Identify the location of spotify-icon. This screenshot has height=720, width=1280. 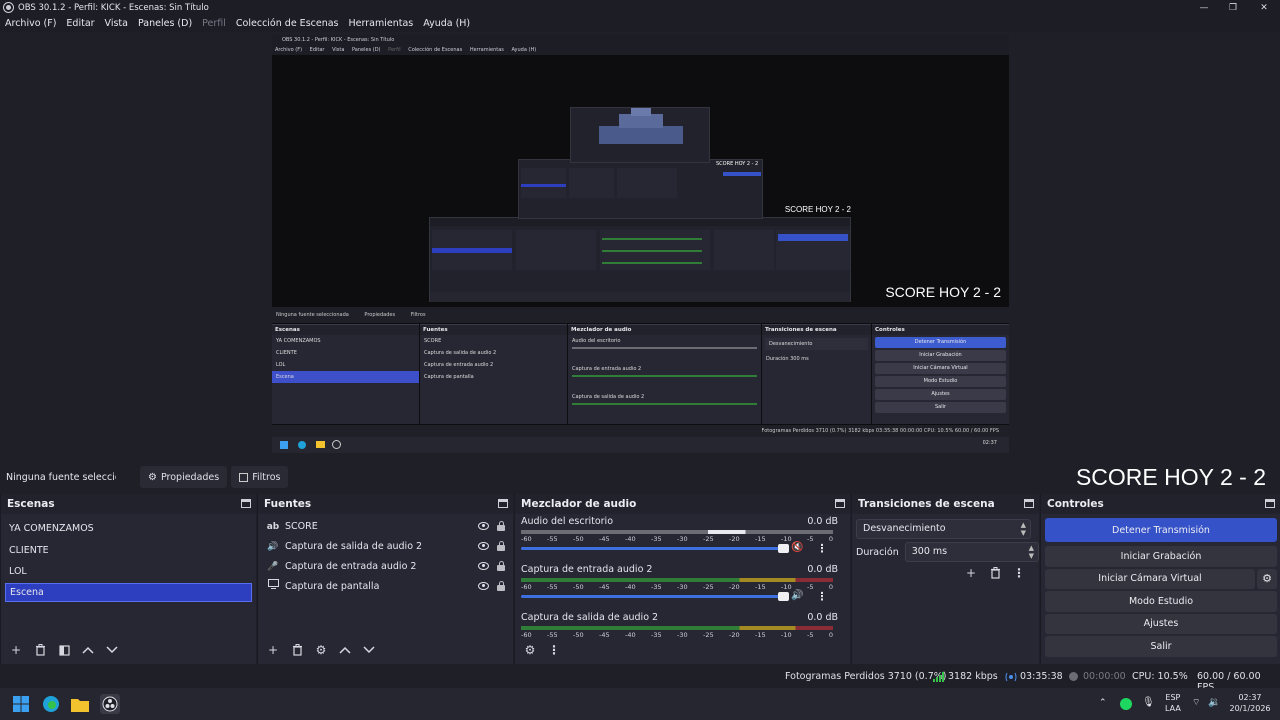
(1126, 704).